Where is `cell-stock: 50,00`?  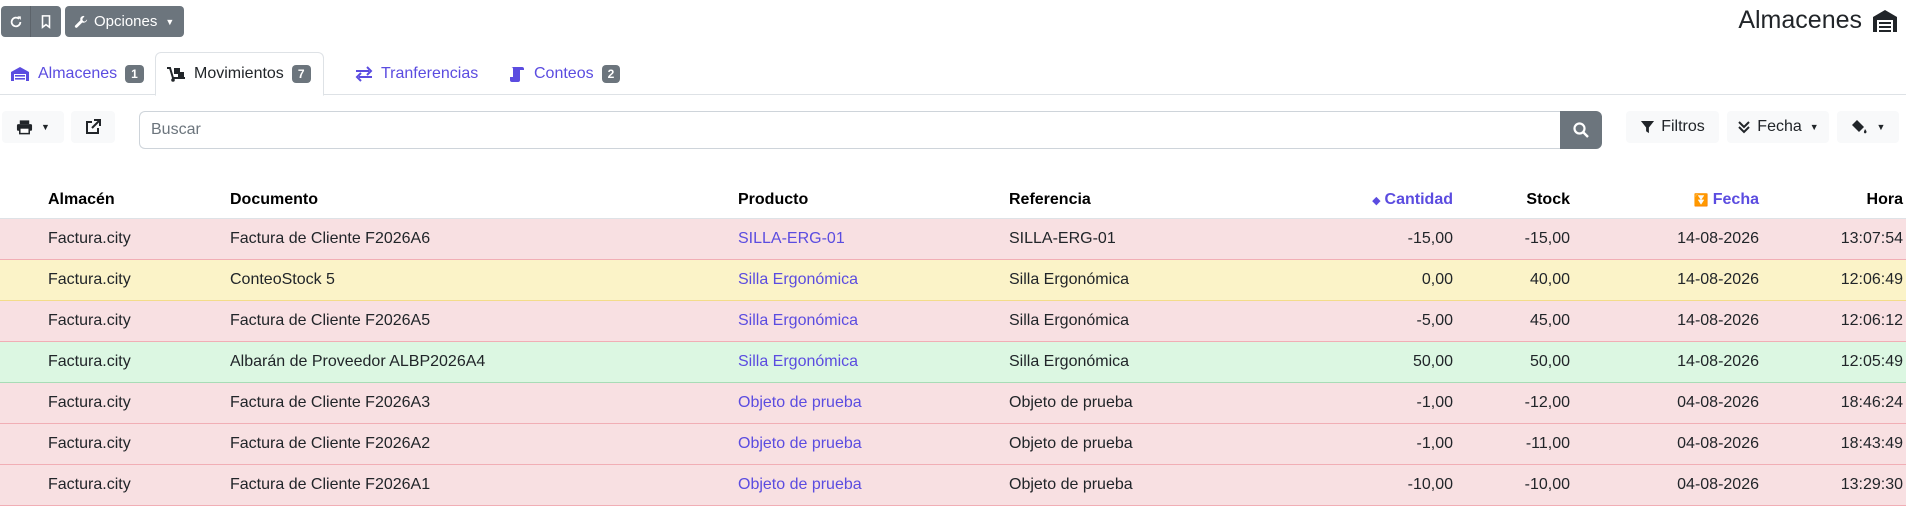
cell-stock: 50,00 is located at coordinates (1549, 361).